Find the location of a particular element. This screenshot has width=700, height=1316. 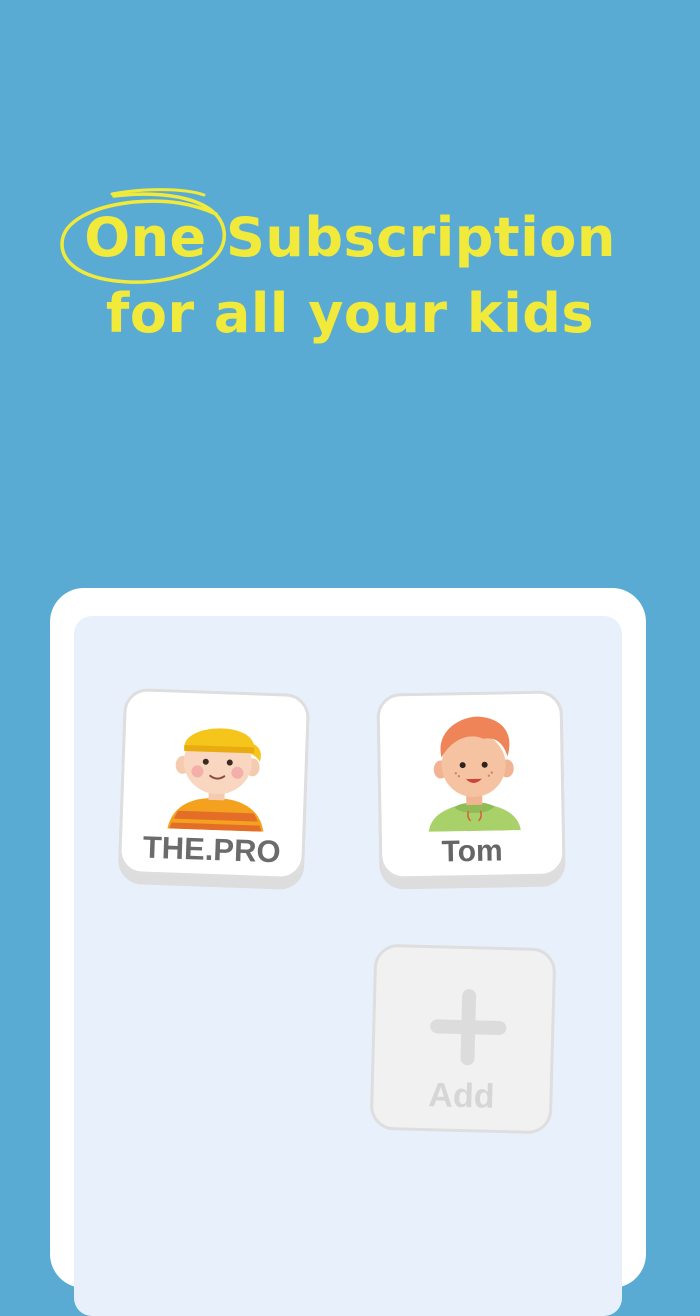

headline-line-1: One Subscription is located at coordinates (350, 236).